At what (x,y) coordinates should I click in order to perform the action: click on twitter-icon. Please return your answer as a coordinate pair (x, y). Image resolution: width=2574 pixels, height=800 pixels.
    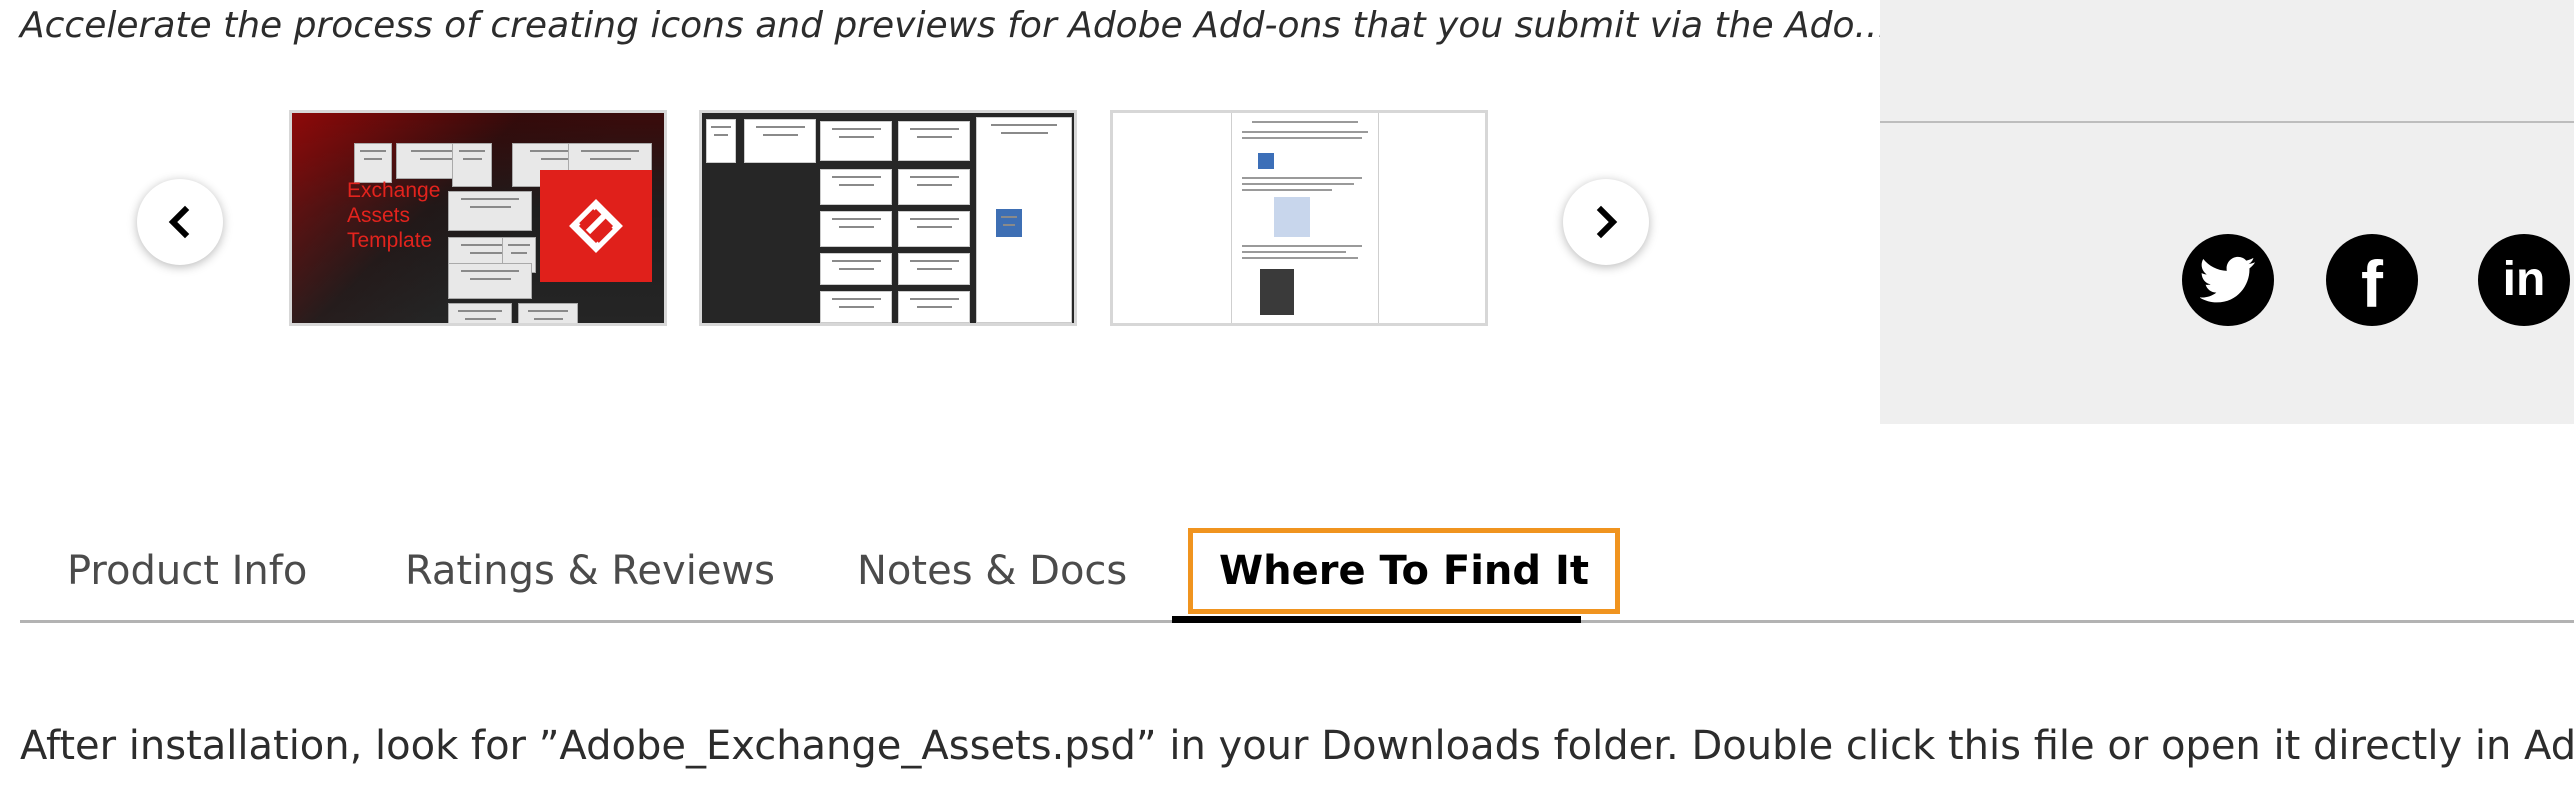
    Looking at the image, I should click on (2228, 279).